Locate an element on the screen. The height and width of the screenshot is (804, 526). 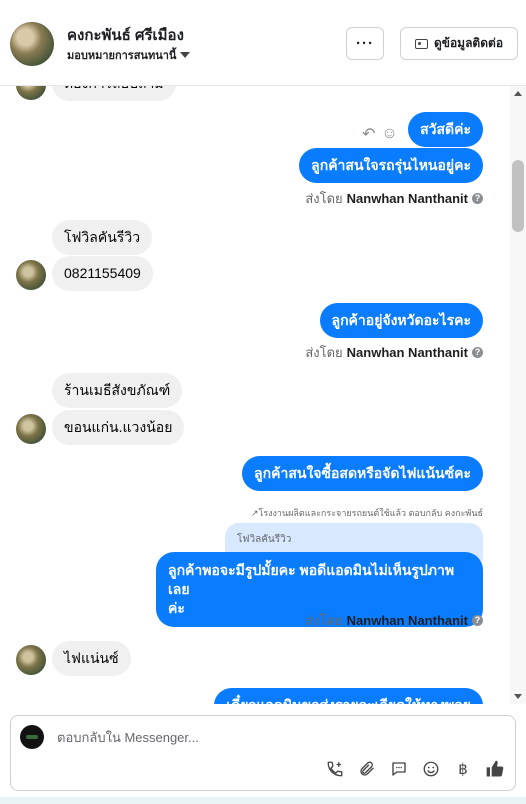
contact-name: คงกะพันธ์ ศรีเมือง is located at coordinates (125, 35).